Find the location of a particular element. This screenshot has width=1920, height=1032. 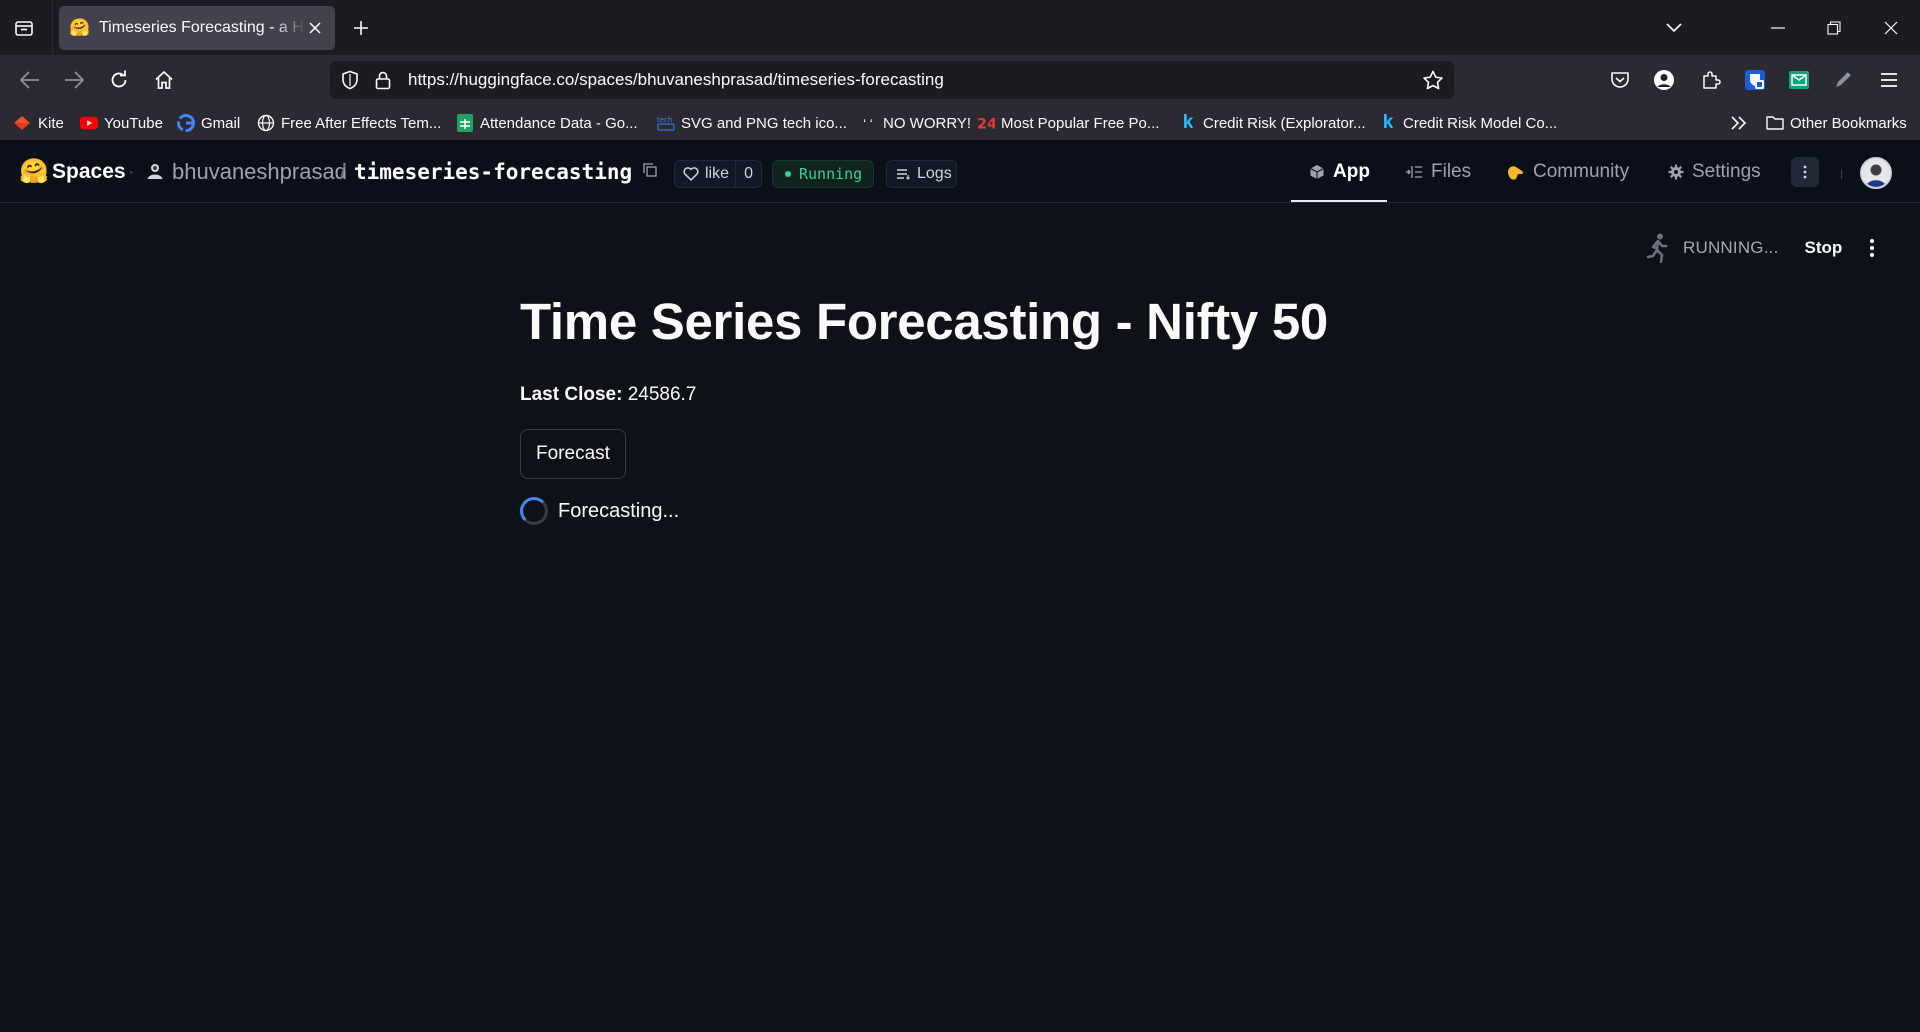

tab-app: App is located at coordinates (1339, 172).